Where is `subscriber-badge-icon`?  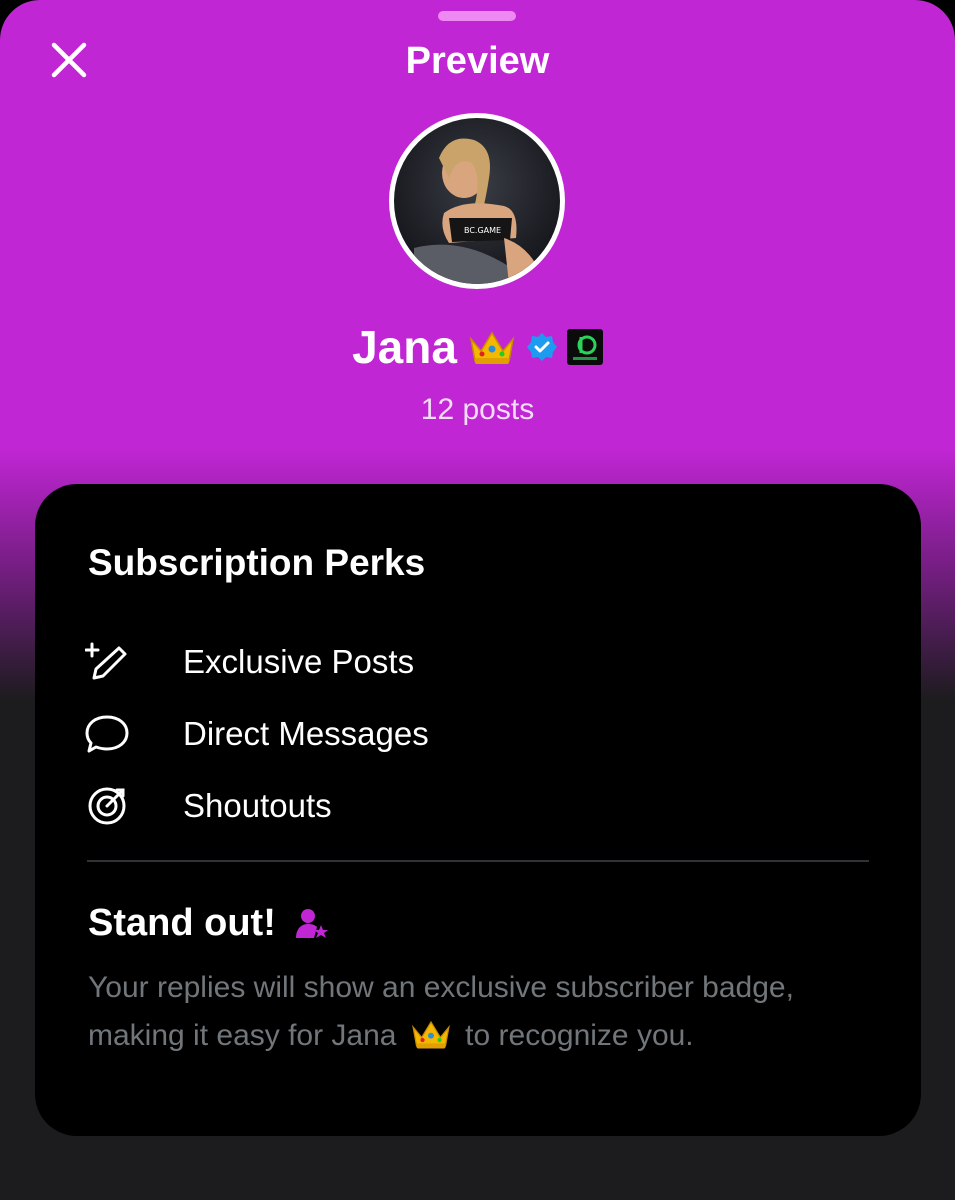 subscriber-badge-icon is located at coordinates (311, 923).